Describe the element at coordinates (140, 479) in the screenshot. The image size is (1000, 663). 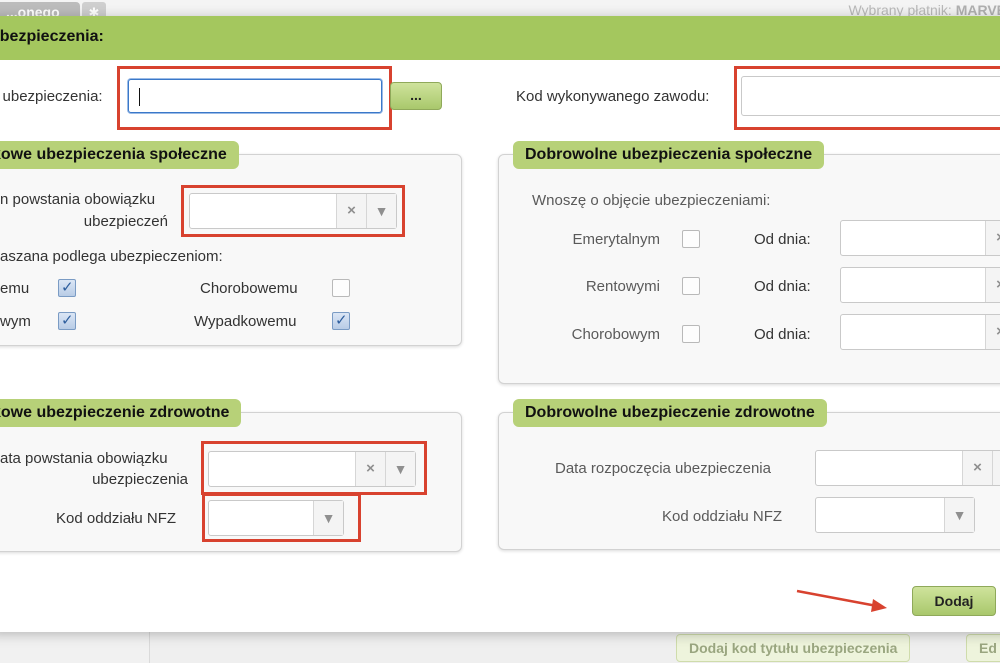
I see `mandatory-health-date-label-2: ubezpieczenia` at that location.